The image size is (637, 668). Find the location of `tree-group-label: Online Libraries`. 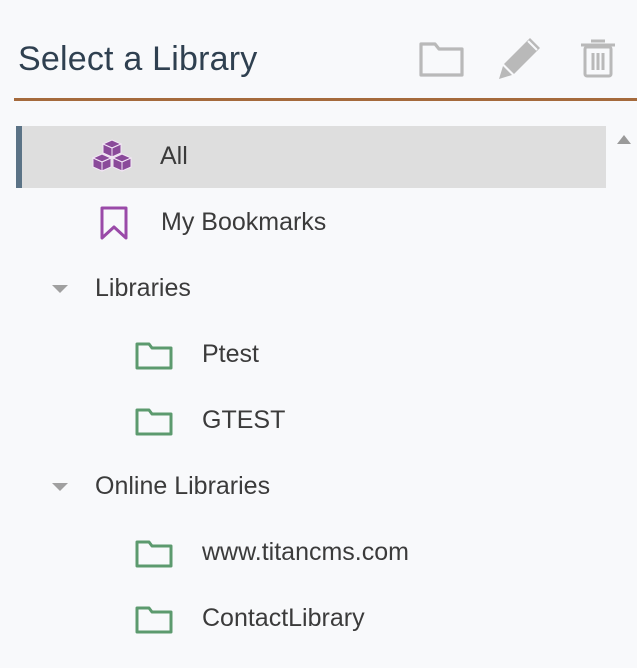

tree-group-label: Online Libraries is located at coordinates (183, 486).